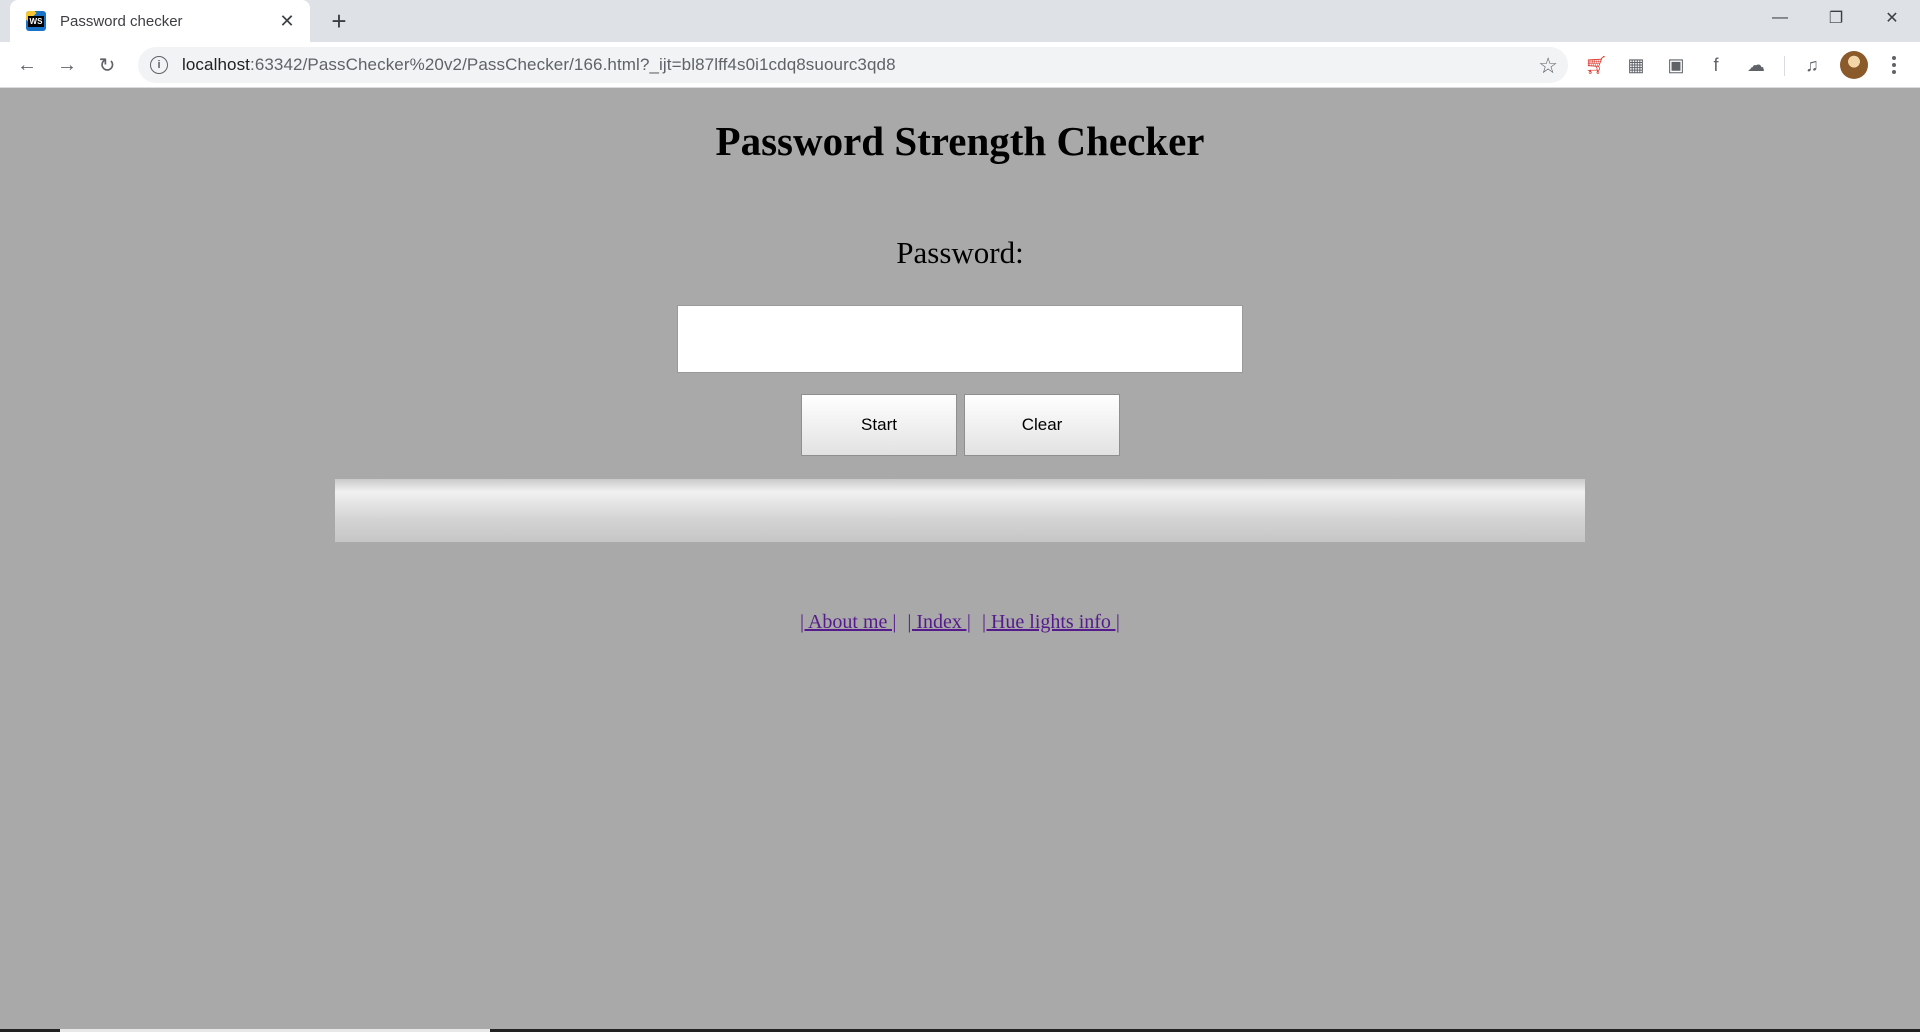  I want to click on site-info-icon: i, so click(159, 65).